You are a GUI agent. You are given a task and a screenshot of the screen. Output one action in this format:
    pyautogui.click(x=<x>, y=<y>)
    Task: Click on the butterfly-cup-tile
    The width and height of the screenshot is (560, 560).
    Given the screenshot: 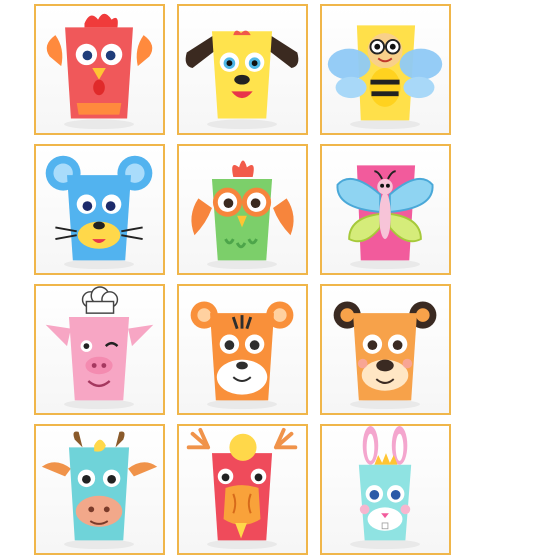 What is the action you would take?
    pyautogui.click(x=385, y=209)
    